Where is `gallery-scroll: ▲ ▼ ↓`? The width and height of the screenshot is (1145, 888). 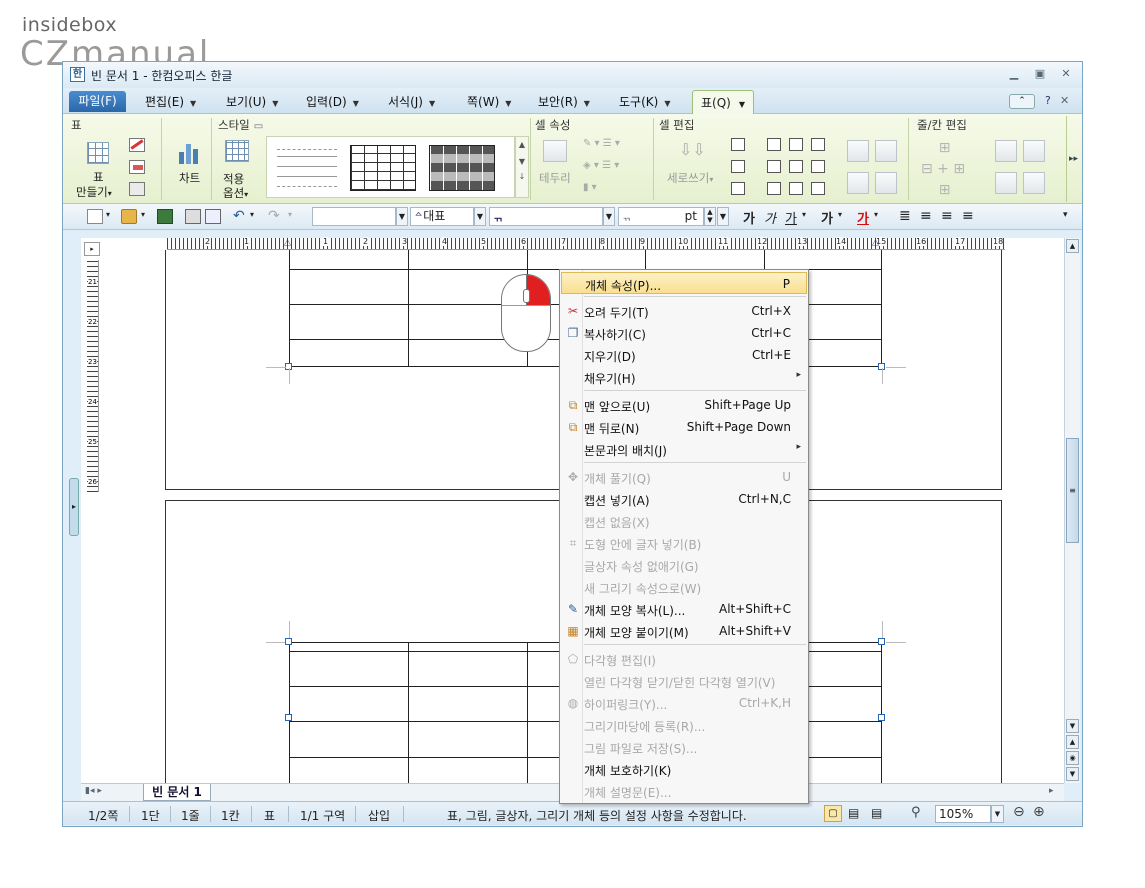 gallery-scroll: ▲ ▼ ↓ is located at coordinates (522, 167).